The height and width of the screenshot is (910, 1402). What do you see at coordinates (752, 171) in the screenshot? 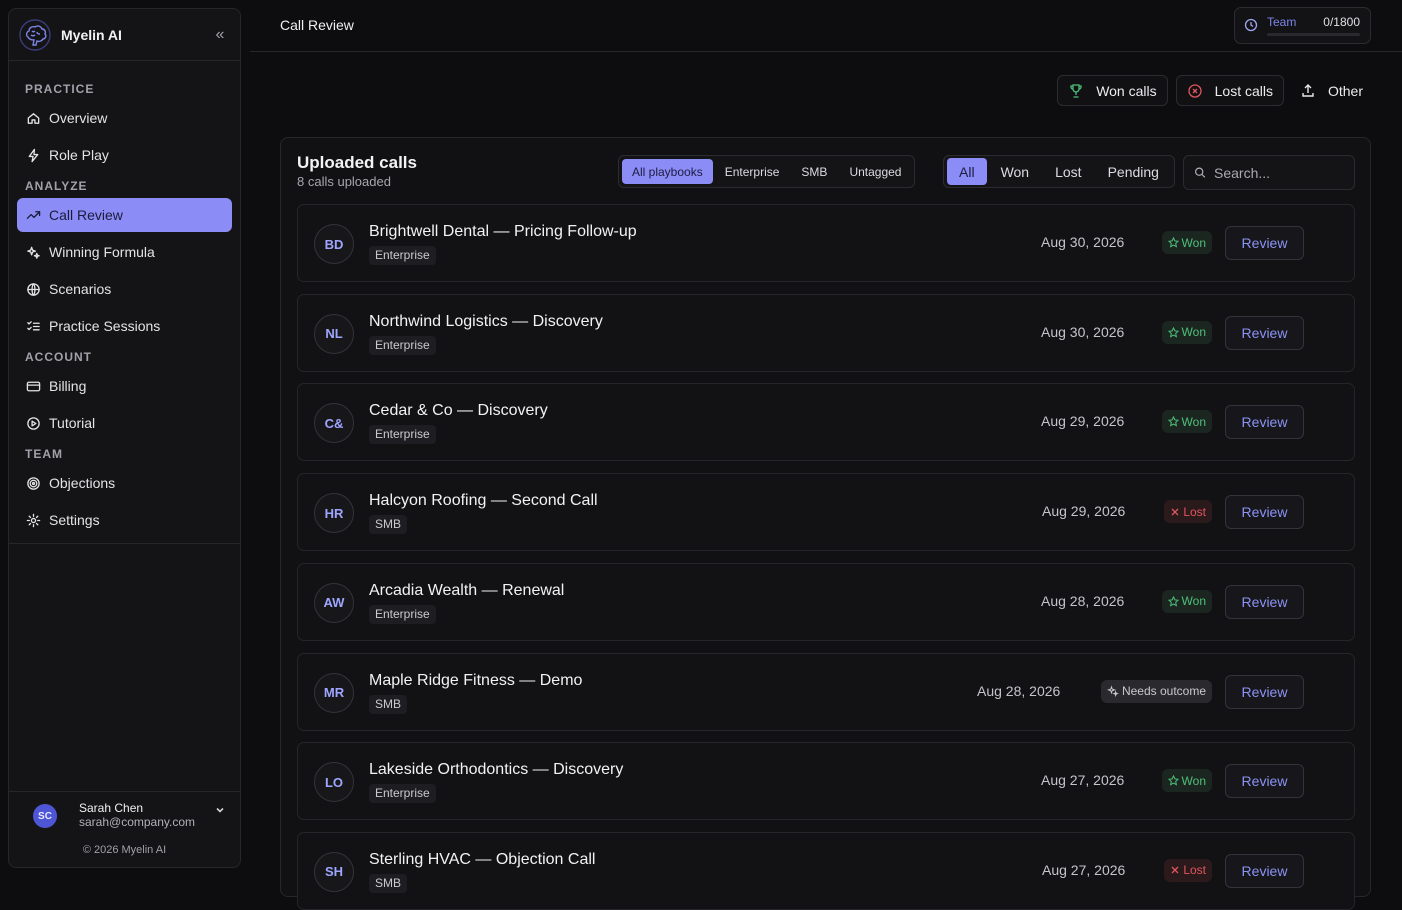
I see `playbook-option-enterprise: Enterprise` at bounding box center [752, 171].